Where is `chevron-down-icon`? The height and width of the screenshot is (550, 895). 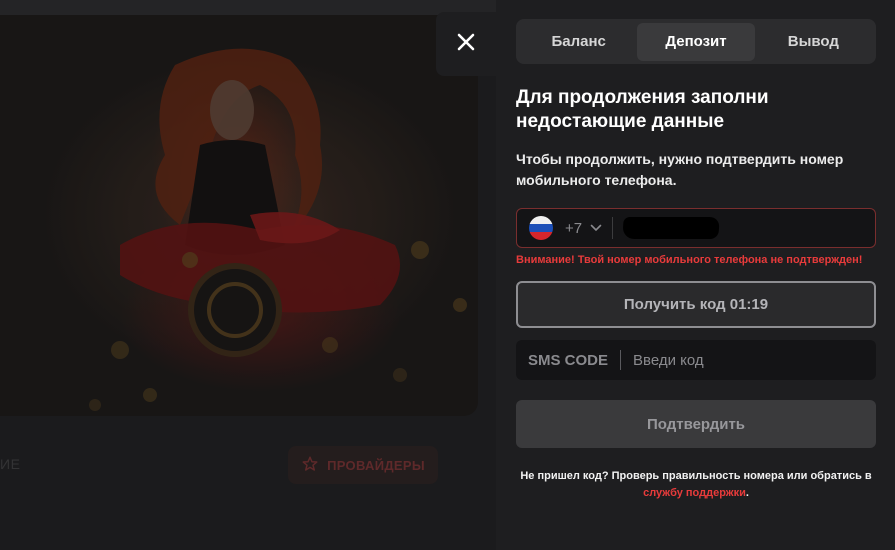 chevron-down-icon is located at coordinates (596, 228).